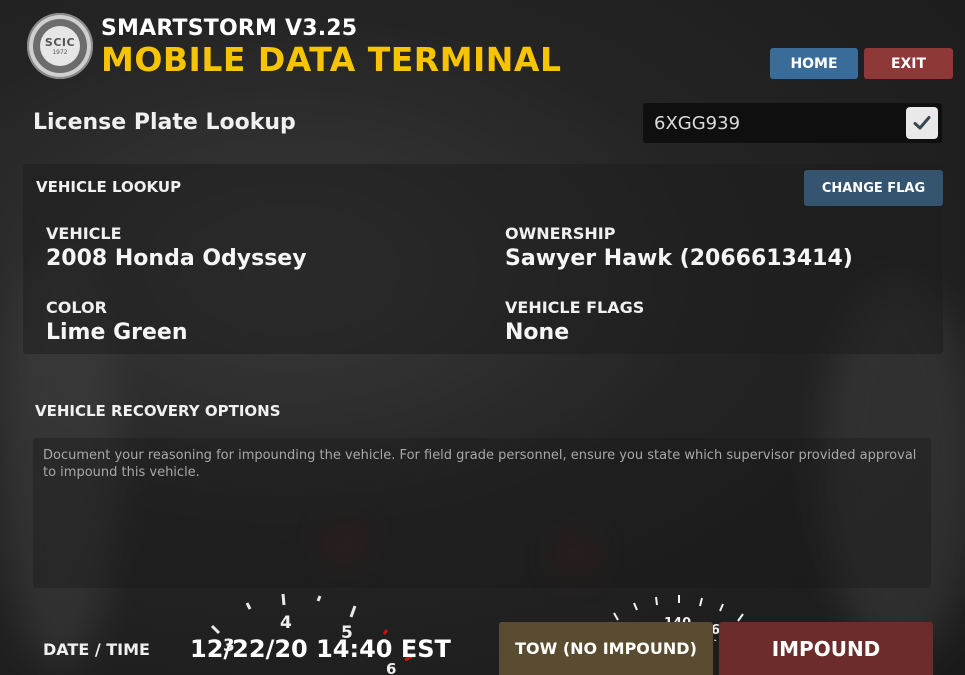  I want to click on app-version: SMARTSTORM V3.25, so click(229, 28).